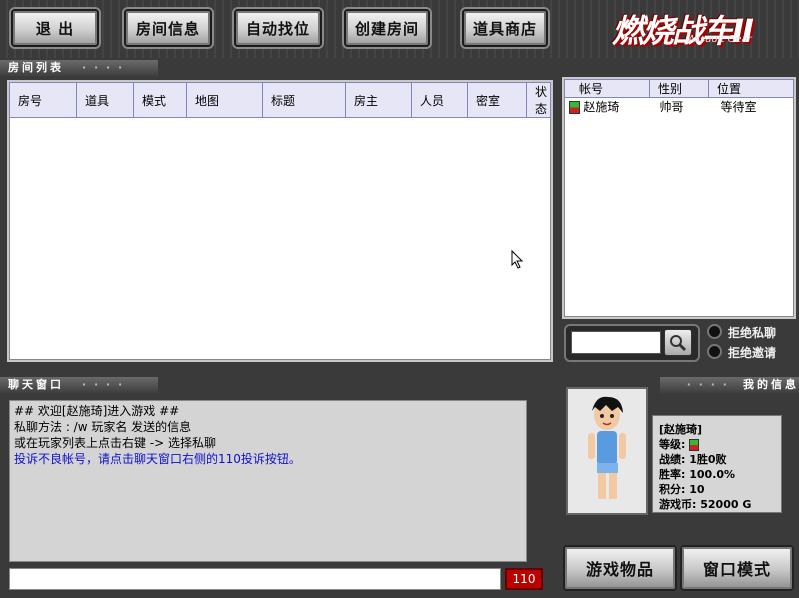  I want to click on my-info-header: · · · · 我的信息, so click(729, 385).